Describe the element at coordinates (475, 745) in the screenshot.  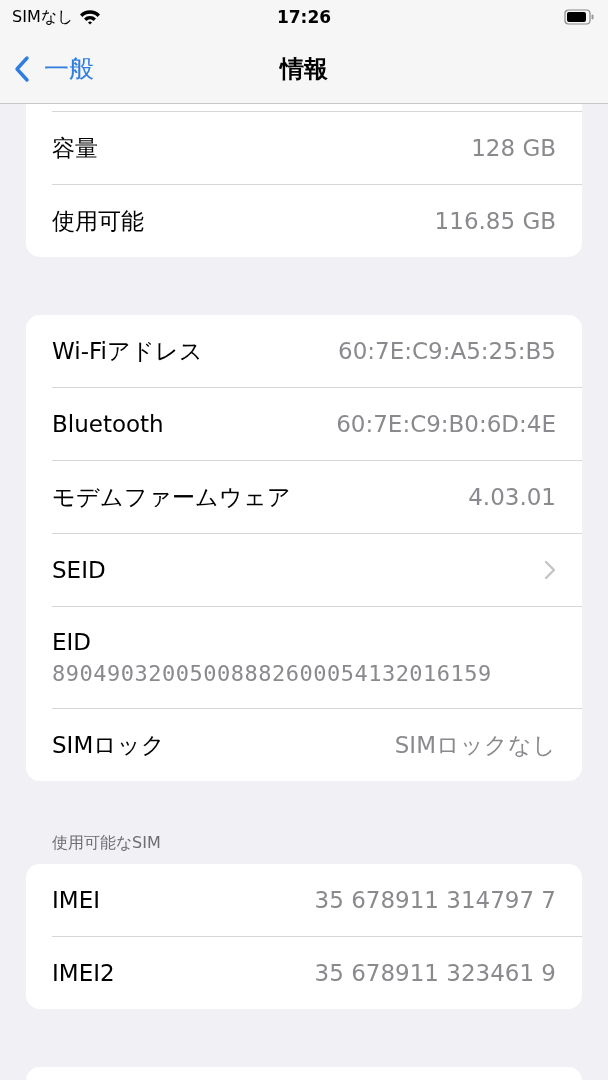
I see `row-value: SIMロックなし` at that location.